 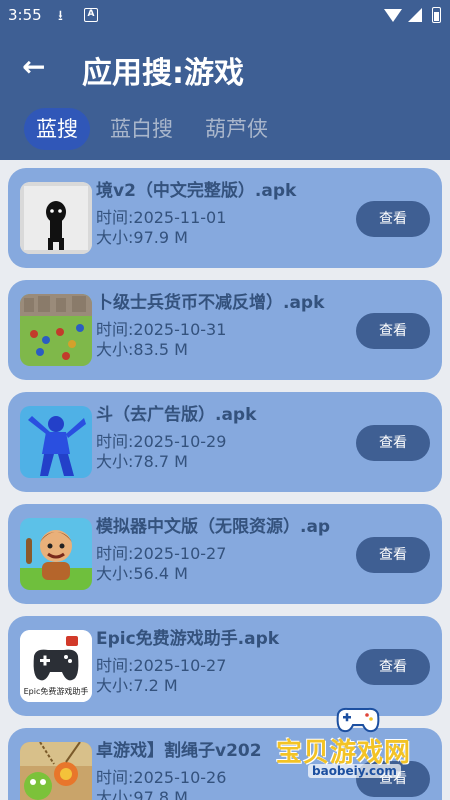 What do you see at coordinates (142, 461) in the screenshot?
I see `item-size: 大小:78.7 M` at bounding box center [142, 461].